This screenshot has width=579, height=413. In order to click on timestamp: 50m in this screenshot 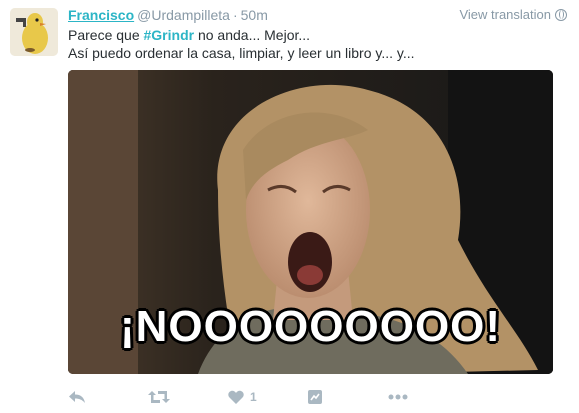, I will do `click(254, 15)`.